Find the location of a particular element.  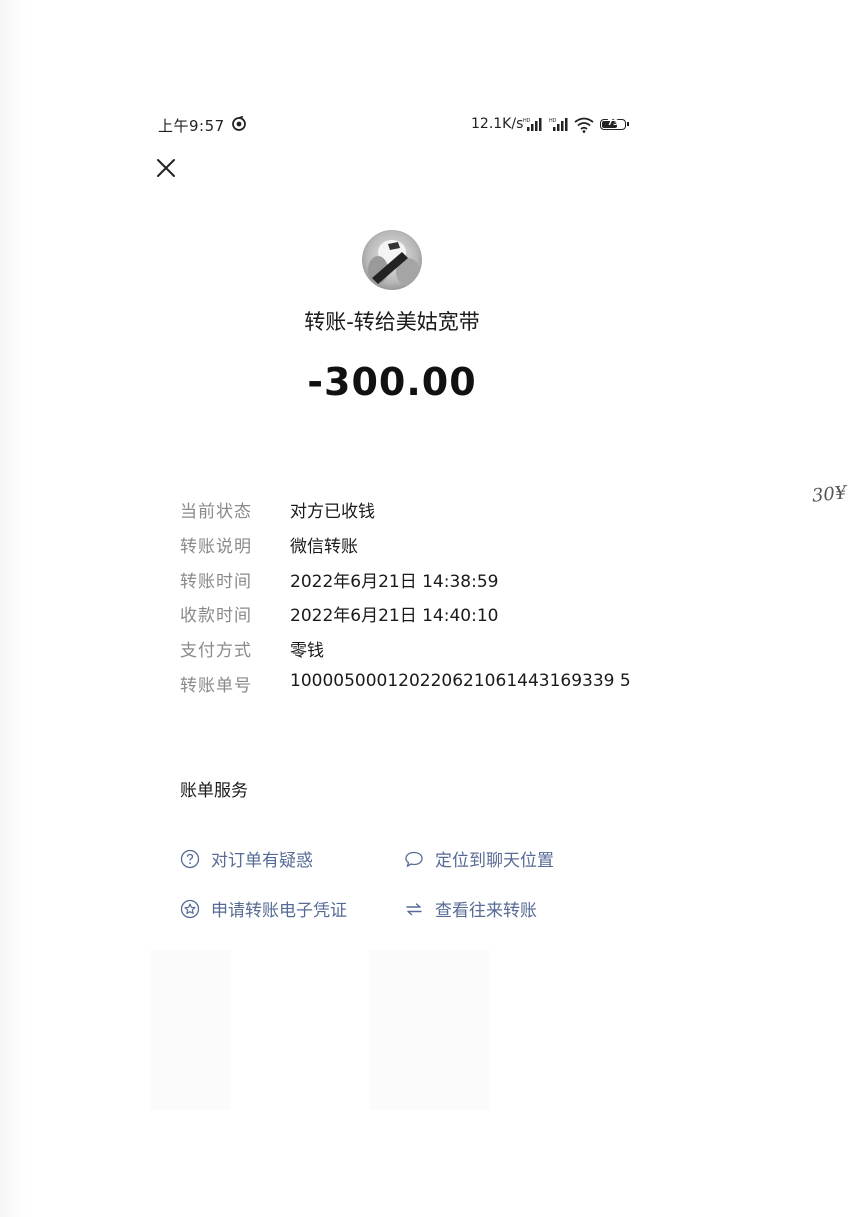

detail-row-transfer-time: 转账时间 2022年6月21日 14:38:59 is located at coordinates (440, 584).